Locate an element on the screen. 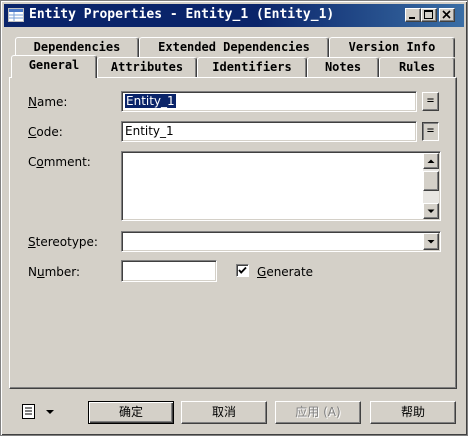  title-bar: Entity Properties - Entity_1 (Entity_1) is located at coordinates (234, 15).